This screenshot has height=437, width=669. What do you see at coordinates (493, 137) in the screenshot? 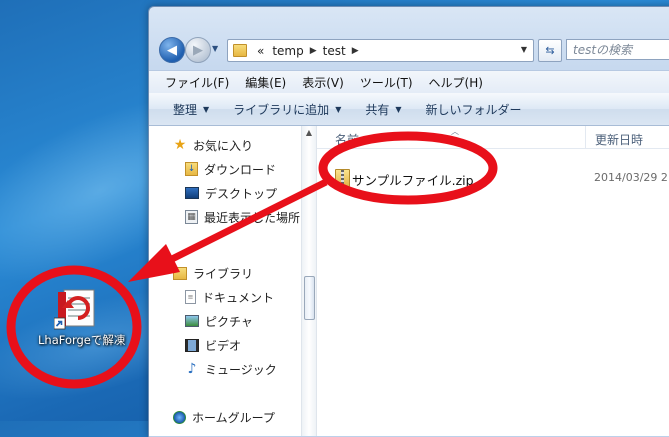
I see `column-header-row: 名前 ︿ 更新日時` at bounding box center [493, 137].